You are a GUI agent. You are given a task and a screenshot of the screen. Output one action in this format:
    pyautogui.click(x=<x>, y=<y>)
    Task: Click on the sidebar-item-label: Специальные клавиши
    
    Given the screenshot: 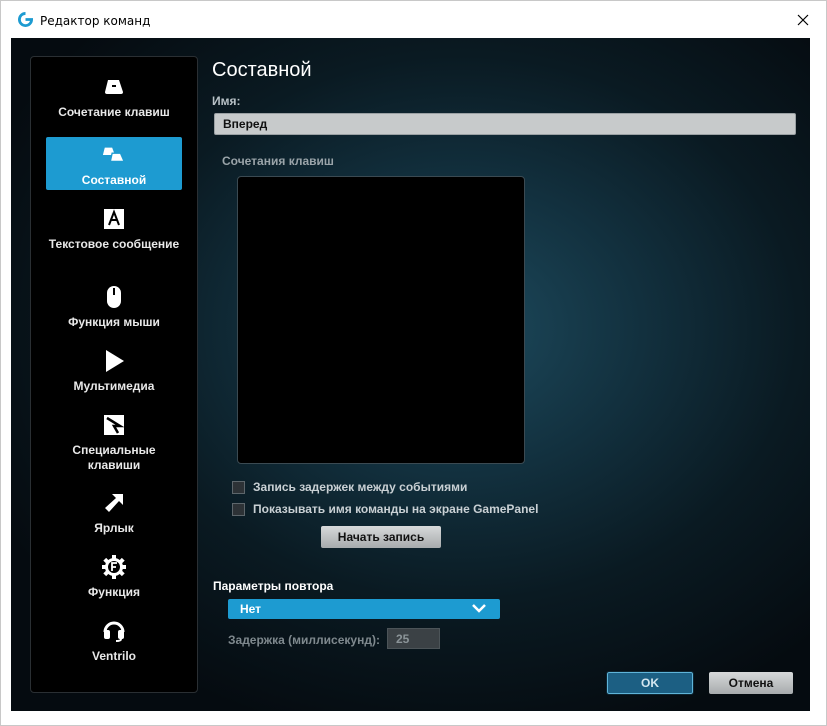 What is the action you would take?
    pyautogui.click(x=114, y=457)
    